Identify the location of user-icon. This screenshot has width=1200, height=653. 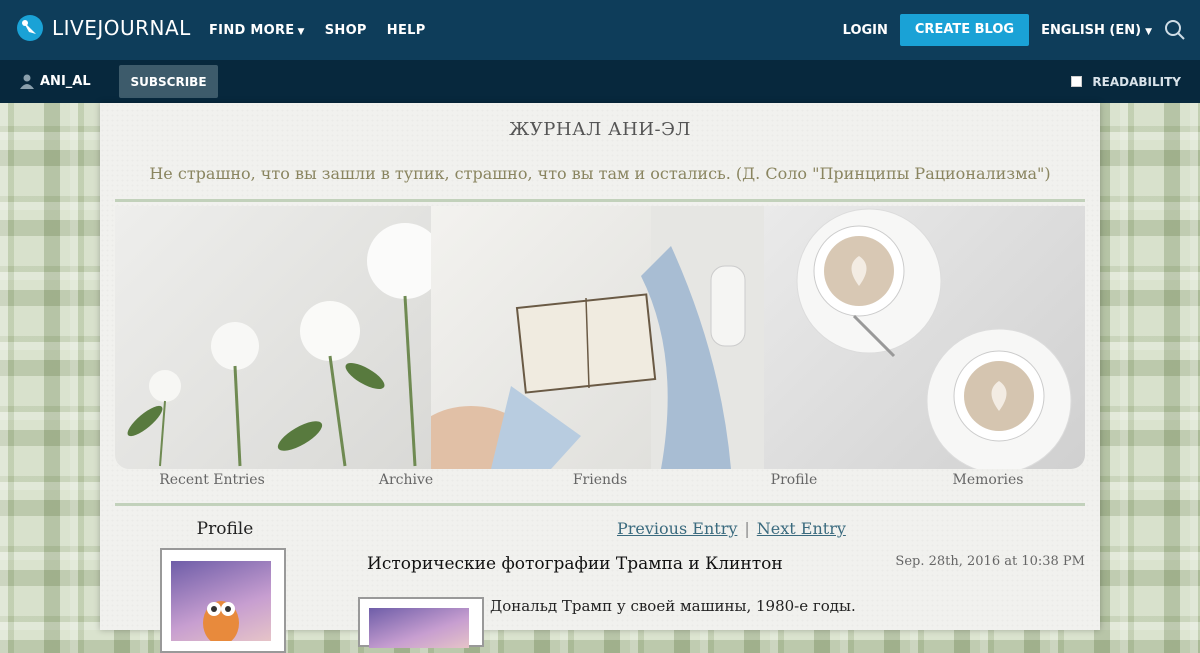
(27, 81).